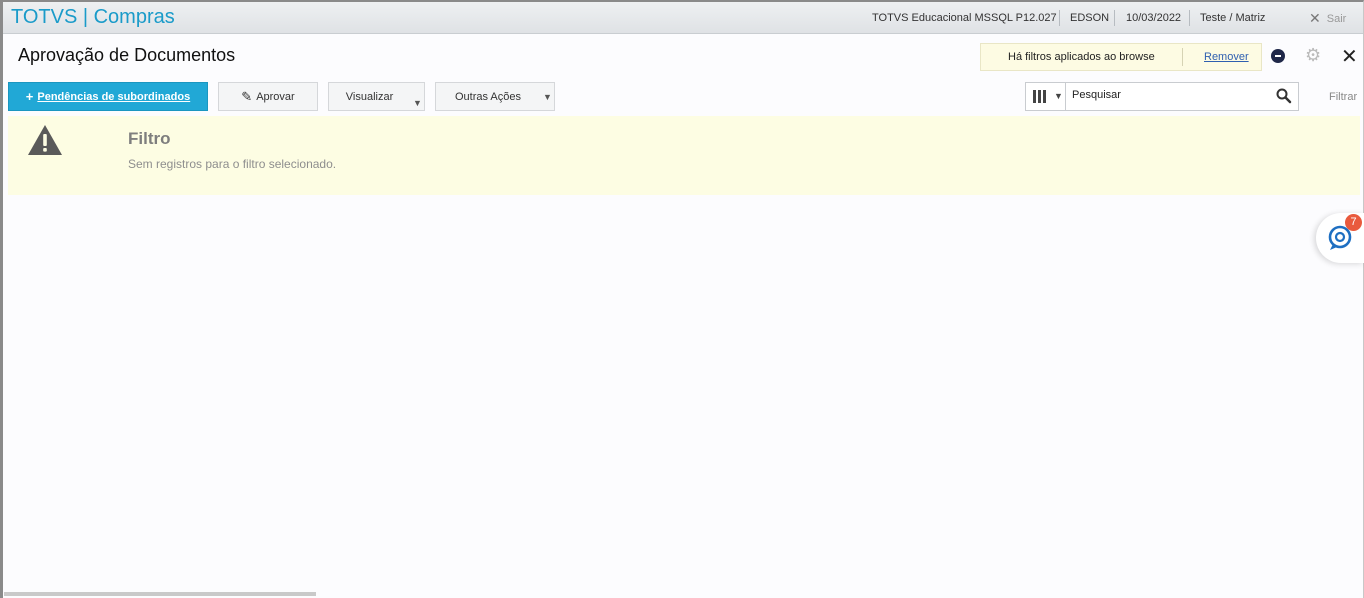 The height and width of the screenshot is (598, 1364). I want to click on environment-label: TOTVS Educacional MSSQL P12.027, so click(964, 18).